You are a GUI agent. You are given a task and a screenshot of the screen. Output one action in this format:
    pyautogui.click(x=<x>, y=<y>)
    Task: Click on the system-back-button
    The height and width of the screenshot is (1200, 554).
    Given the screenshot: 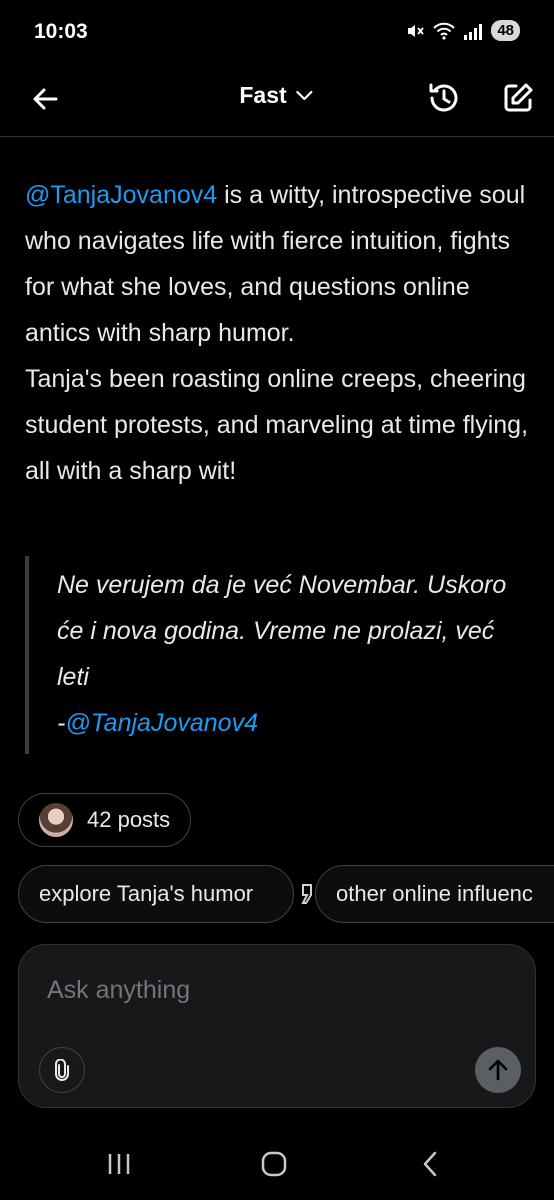 What is the action you would take?
    pyautogui.click(x=430, y=1164)
    